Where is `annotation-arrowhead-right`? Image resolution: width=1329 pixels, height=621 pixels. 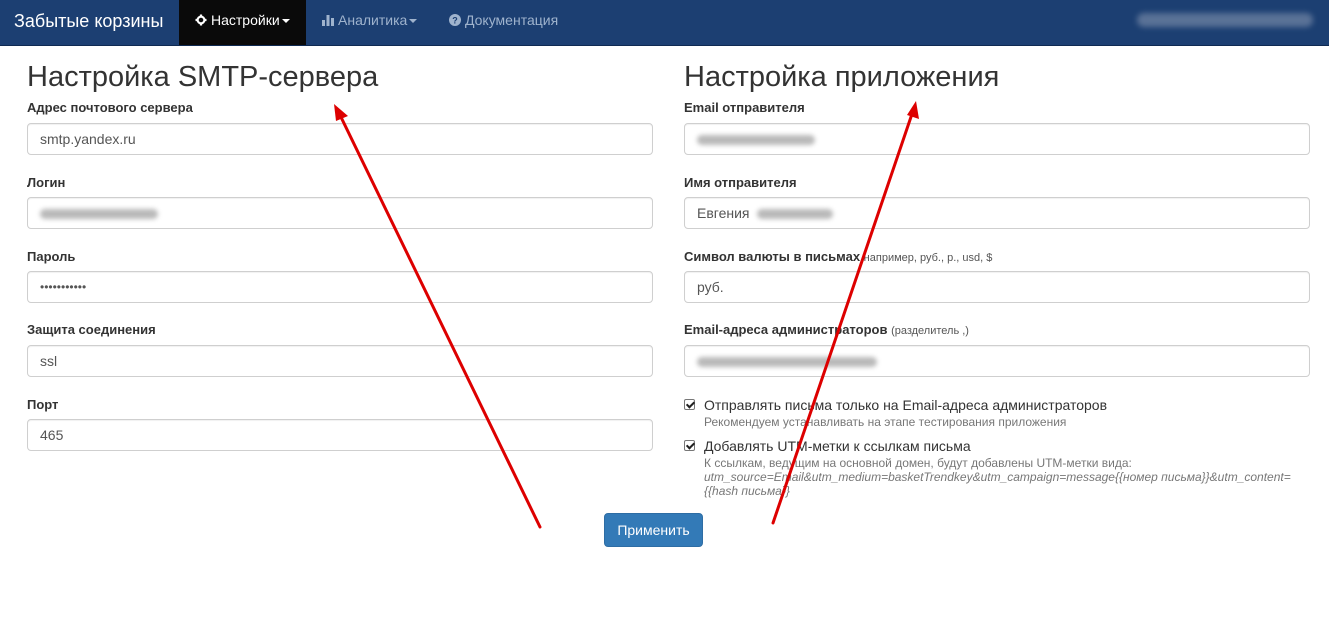 annotation-arrowhead-right is located at coordinates (913, 110).